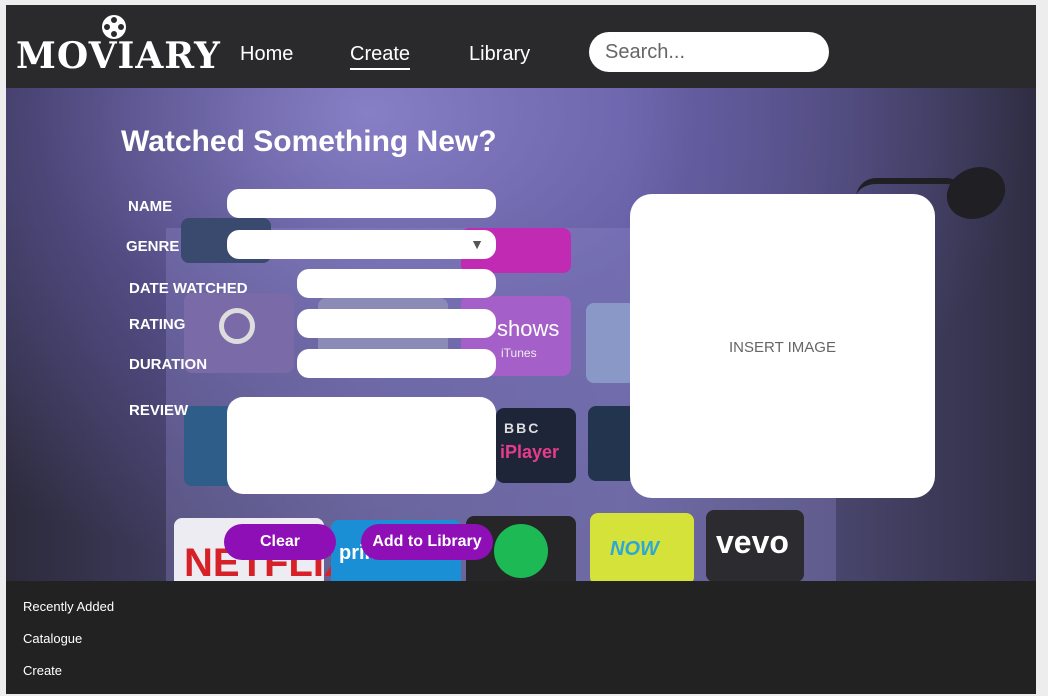  What do you see at coordinates (237, 326) in the screenshot?
I see `podcast-icon` at bounding box center [237, 326].